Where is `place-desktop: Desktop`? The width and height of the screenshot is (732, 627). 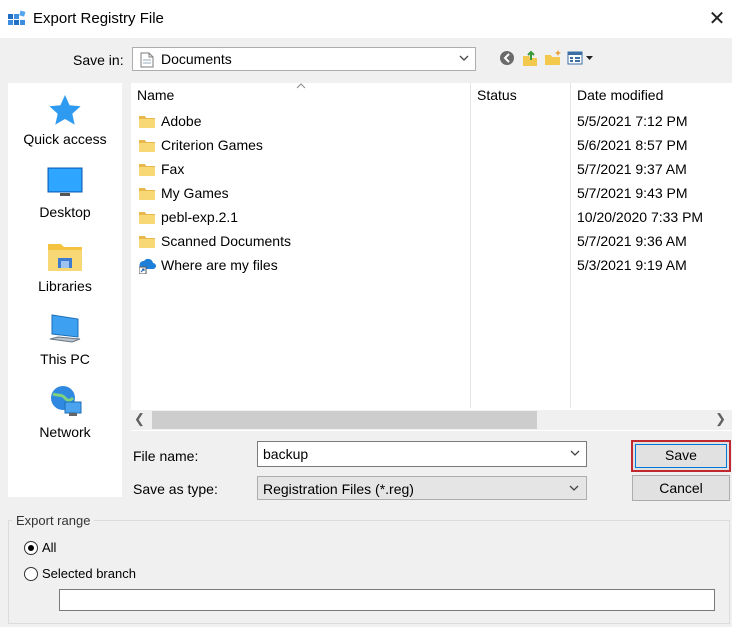 place-desktop: Desktop is located at coordinates (65, 193).